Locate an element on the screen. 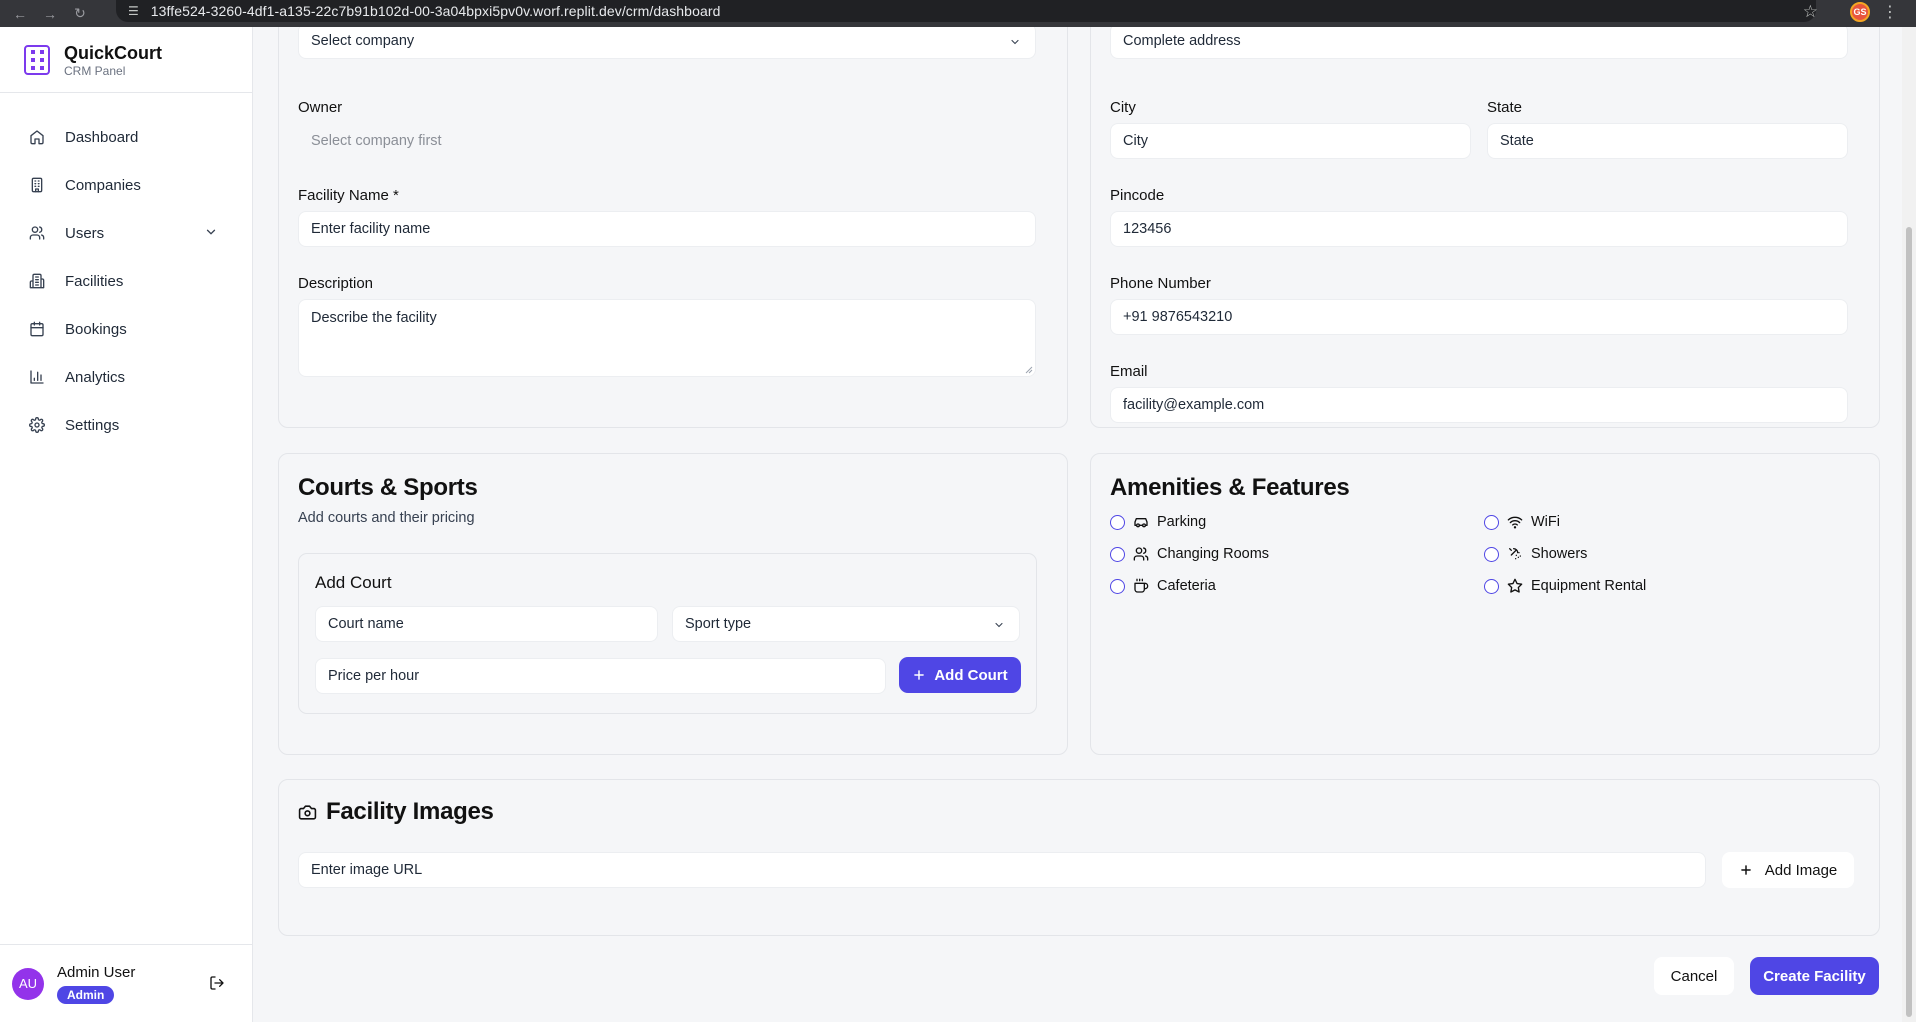 The width and height of the screenshot is (1916, 1022). city-label: City is located at coordinates (1123, 107).